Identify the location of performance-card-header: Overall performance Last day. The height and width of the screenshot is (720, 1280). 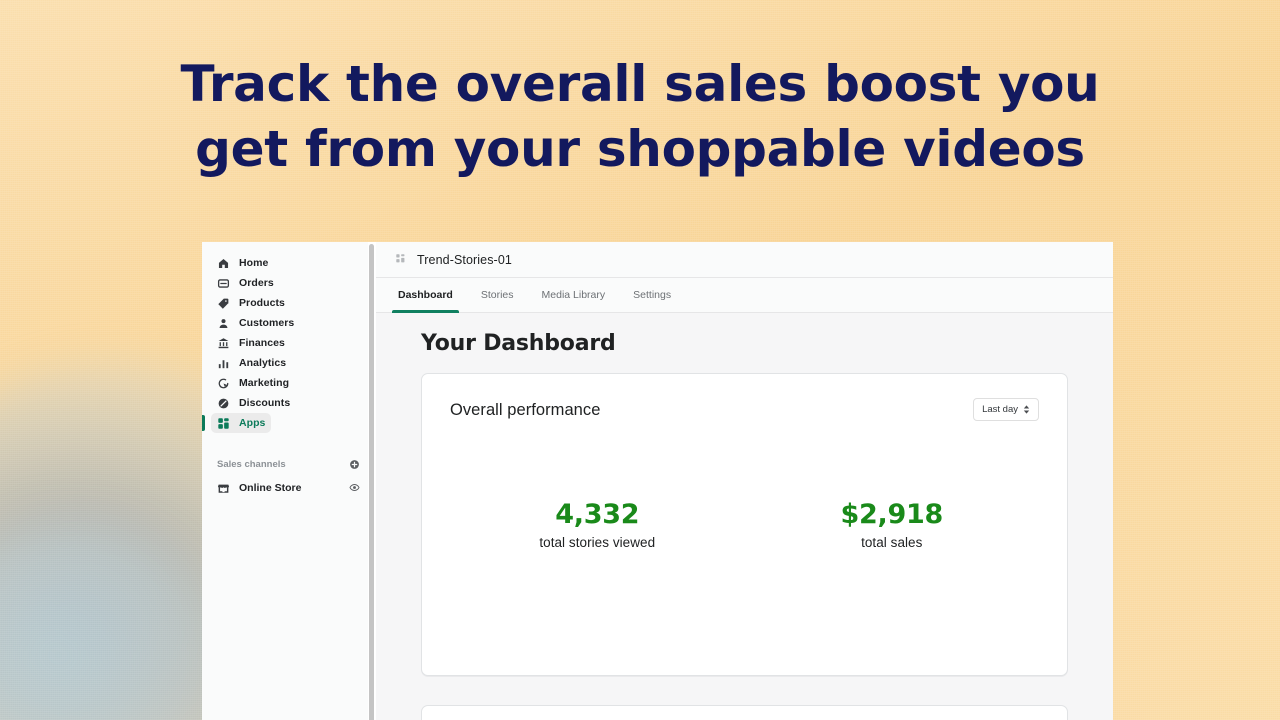
(744, 409).